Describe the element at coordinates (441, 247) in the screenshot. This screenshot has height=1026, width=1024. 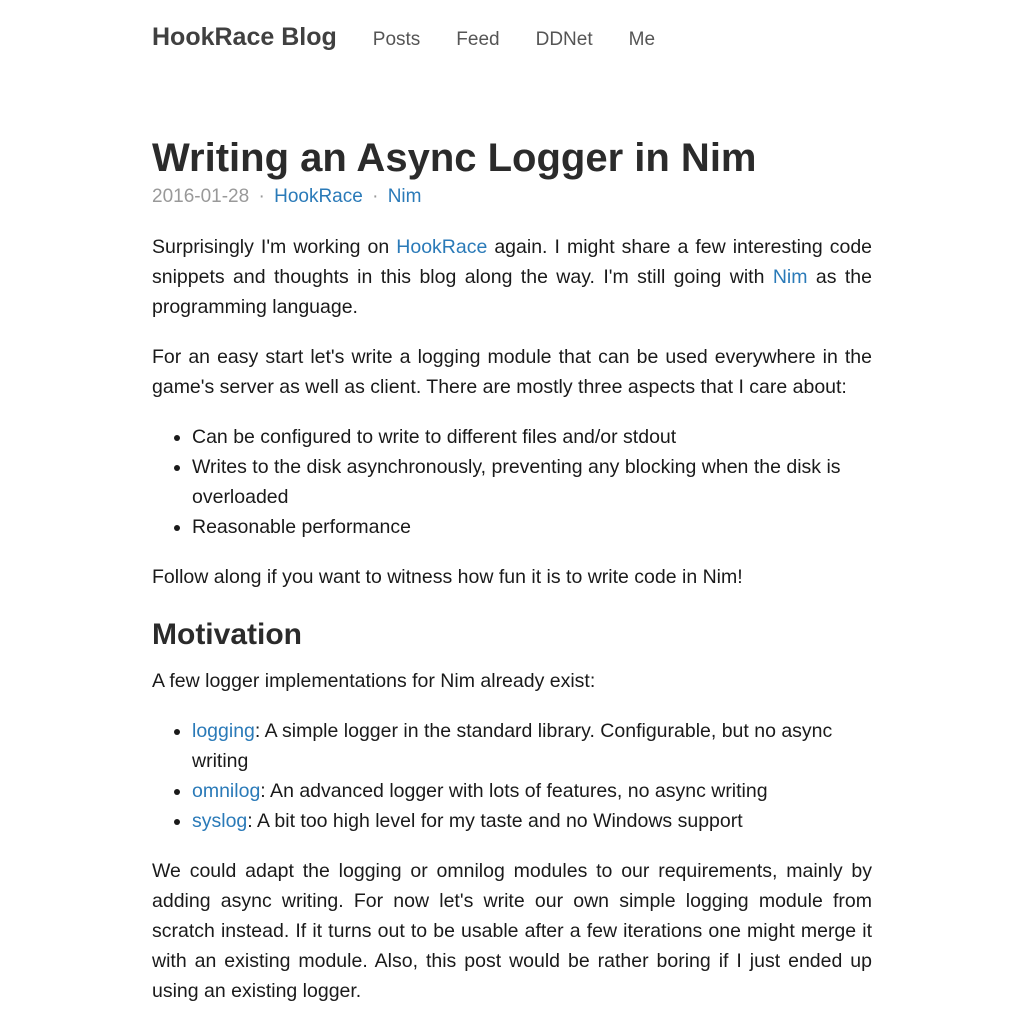
I see `hookrace-link: HookRace` at that location.